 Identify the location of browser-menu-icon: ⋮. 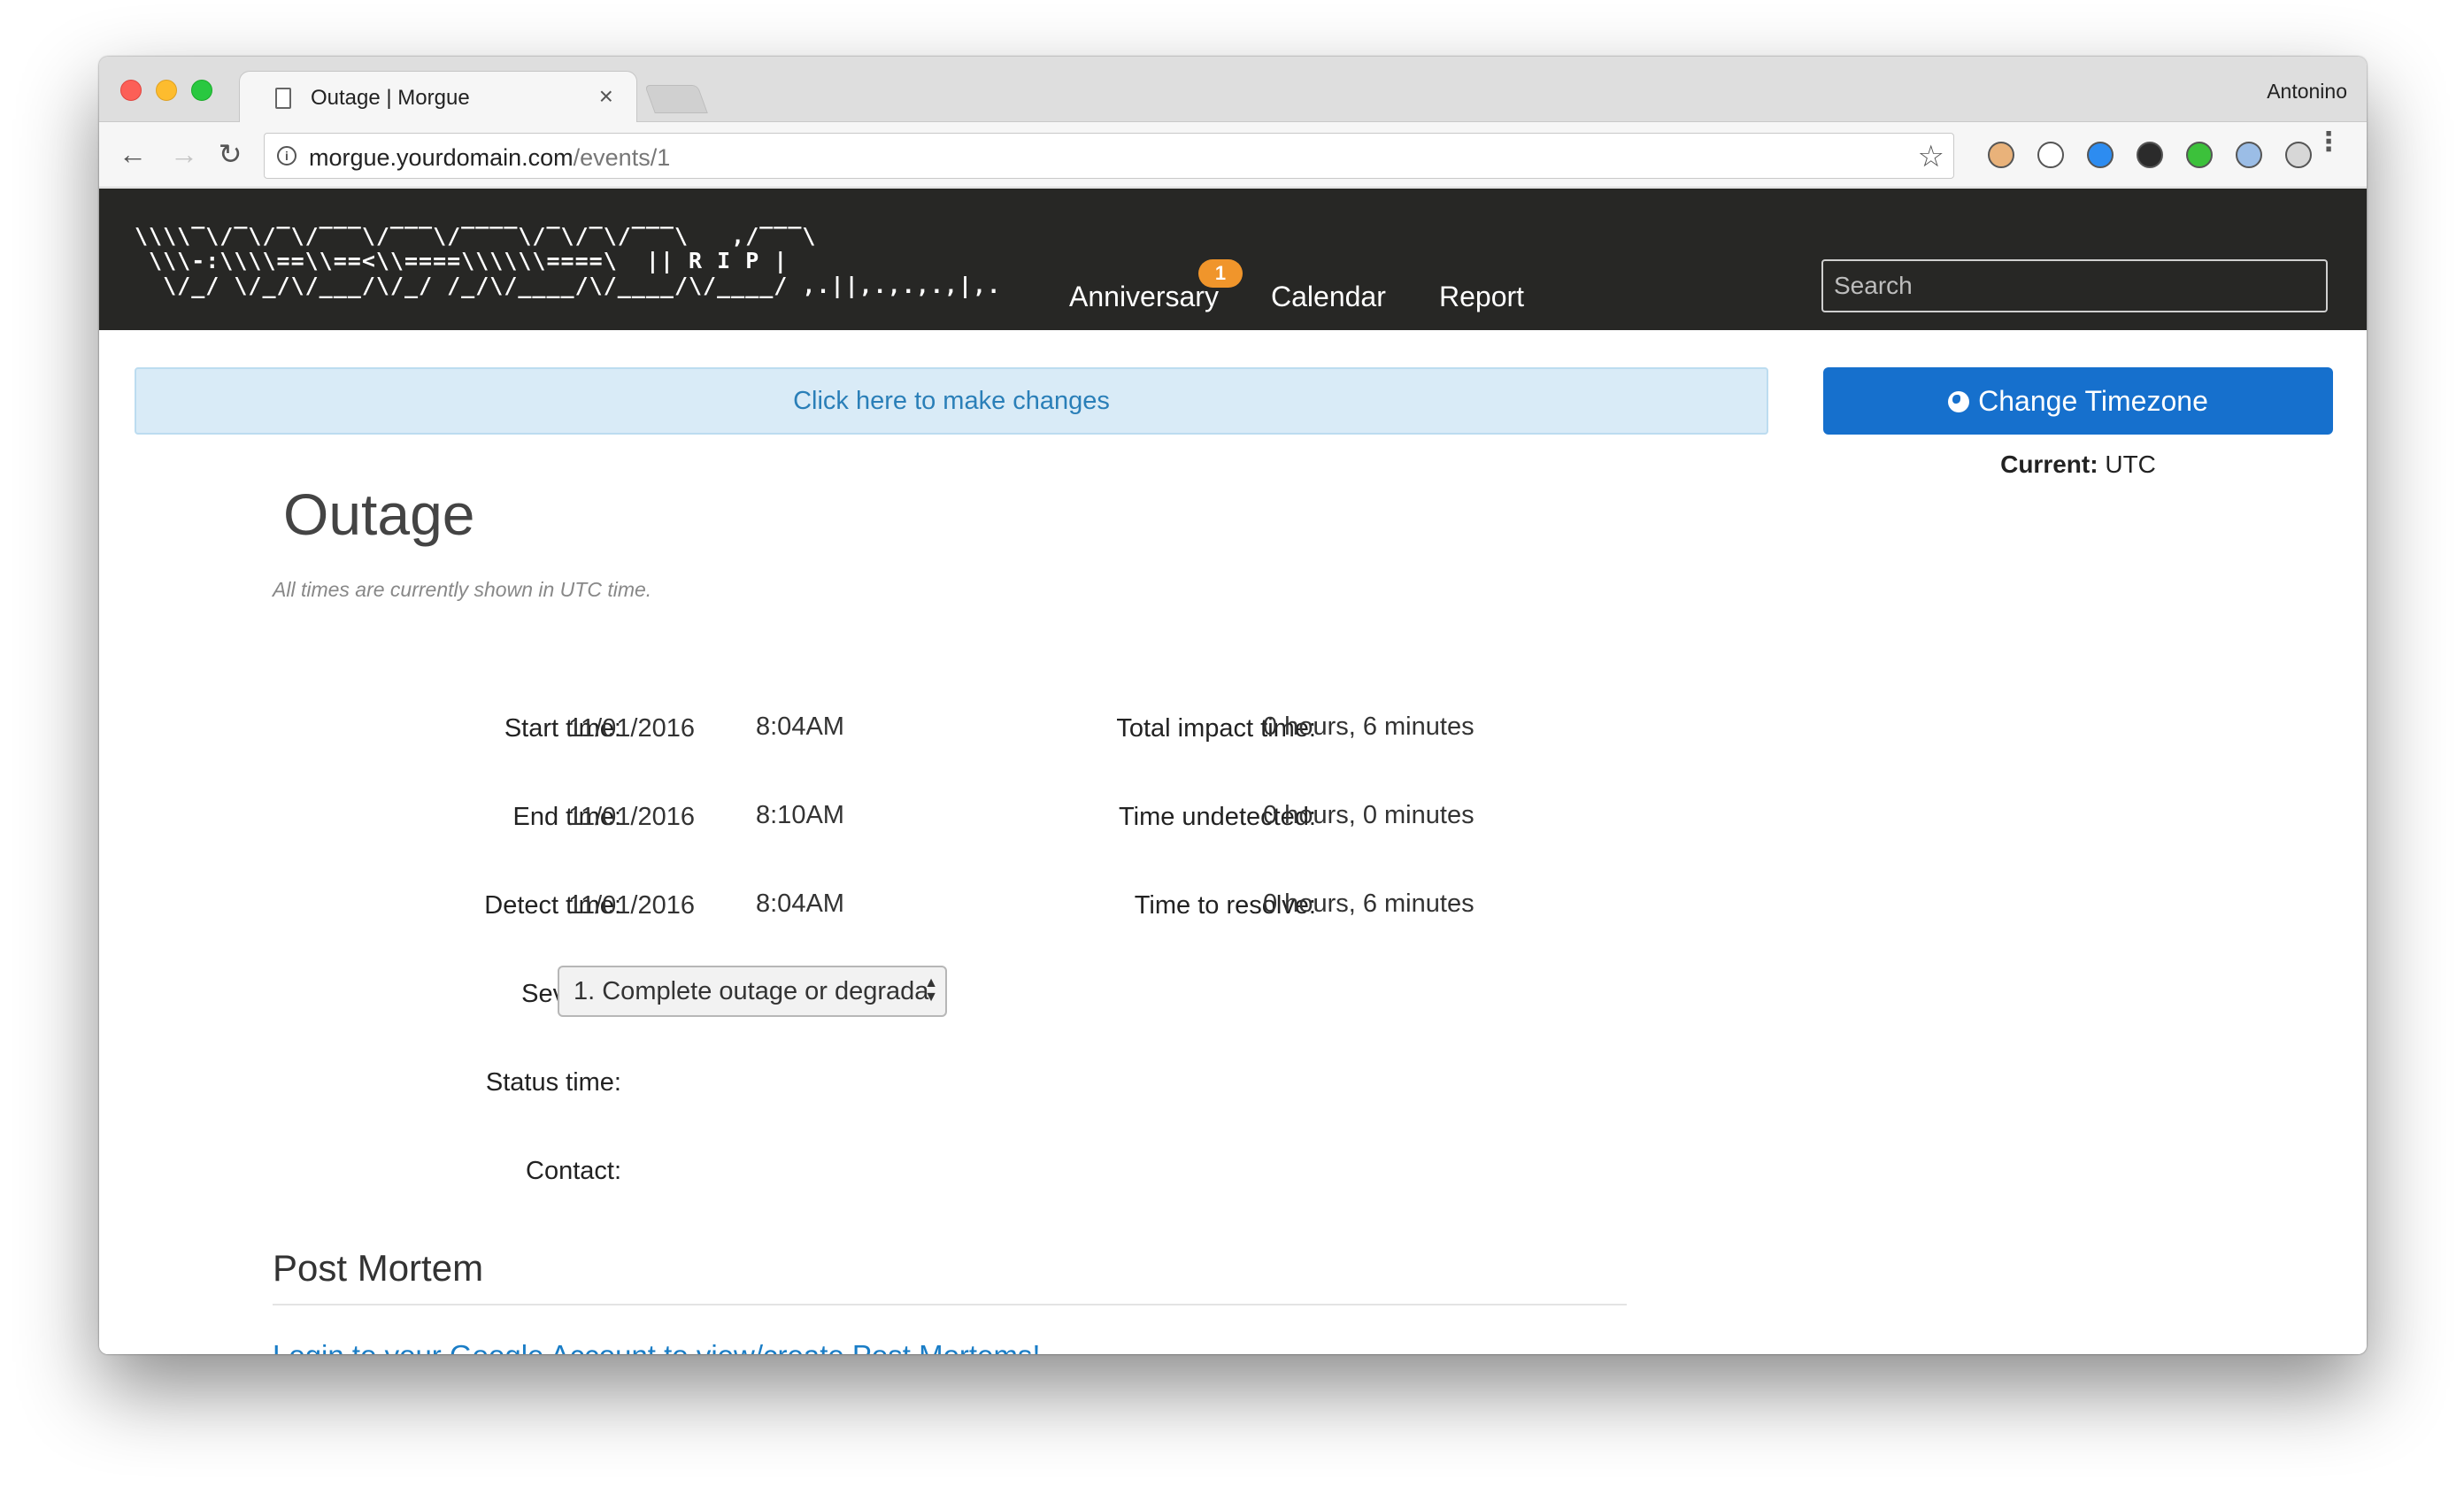
(2329, 142).